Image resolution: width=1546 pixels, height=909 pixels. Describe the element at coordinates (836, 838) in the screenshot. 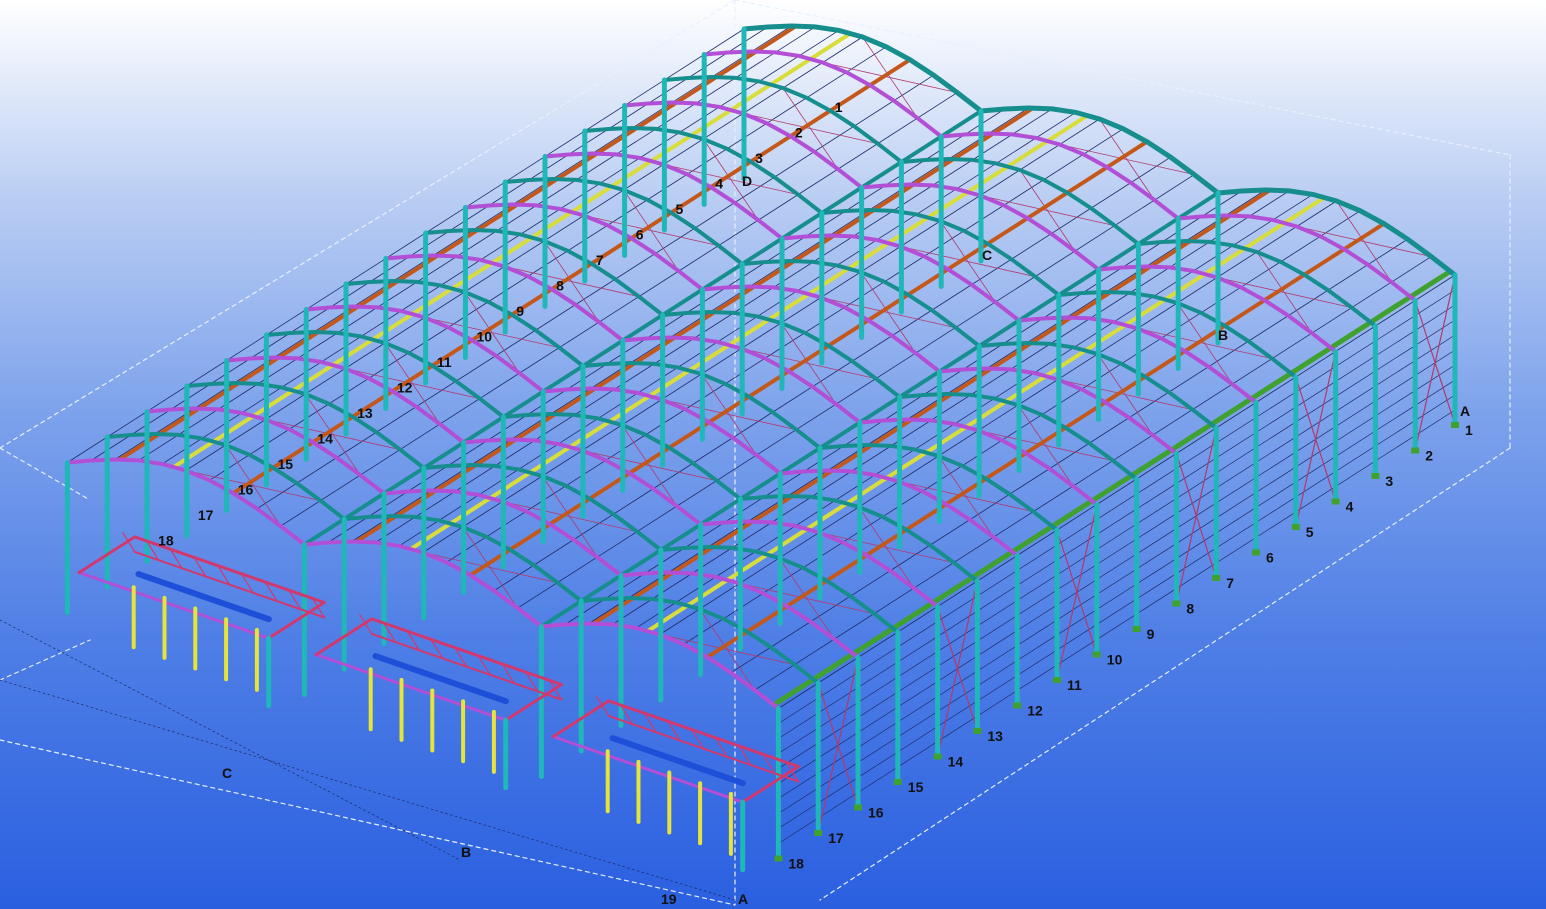

I see `grid-label-right: 17` at that location.